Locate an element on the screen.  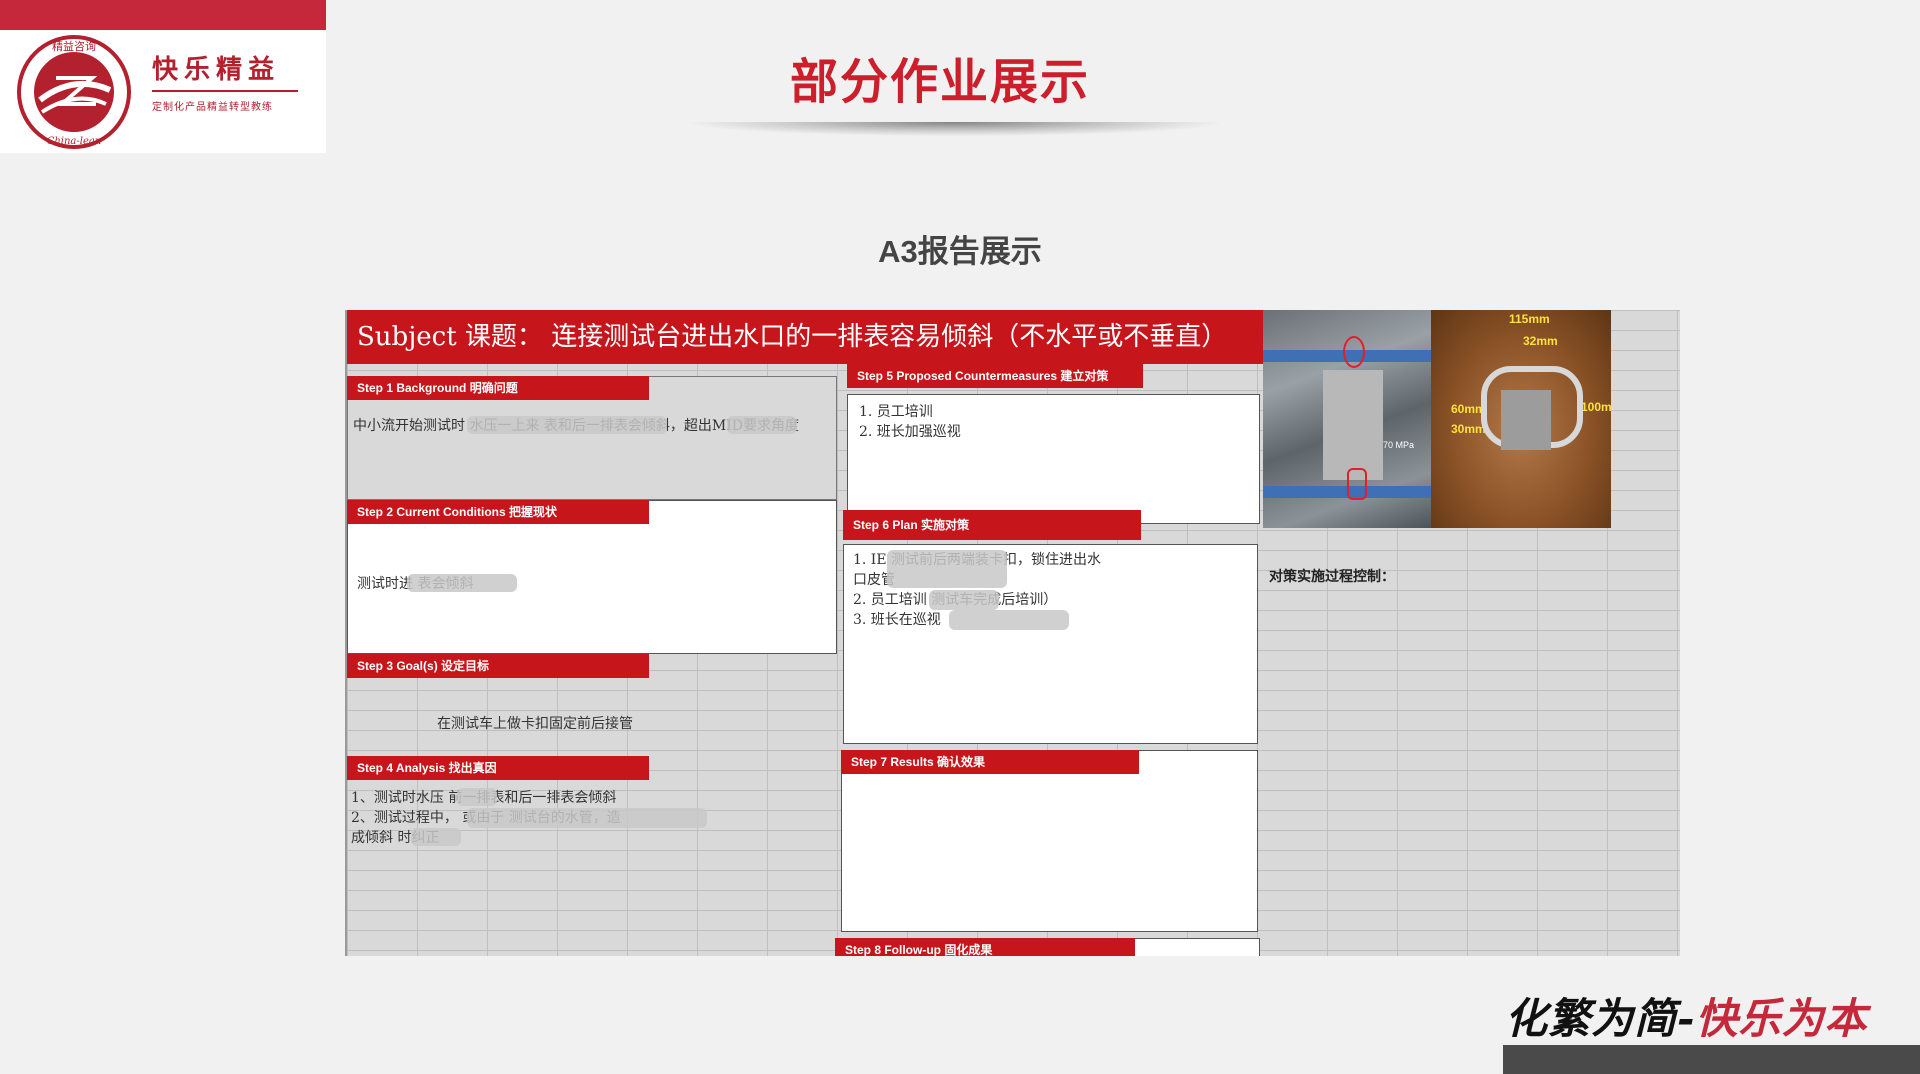
brand-name: 快乐精益 is located at coordinates (216, 70).